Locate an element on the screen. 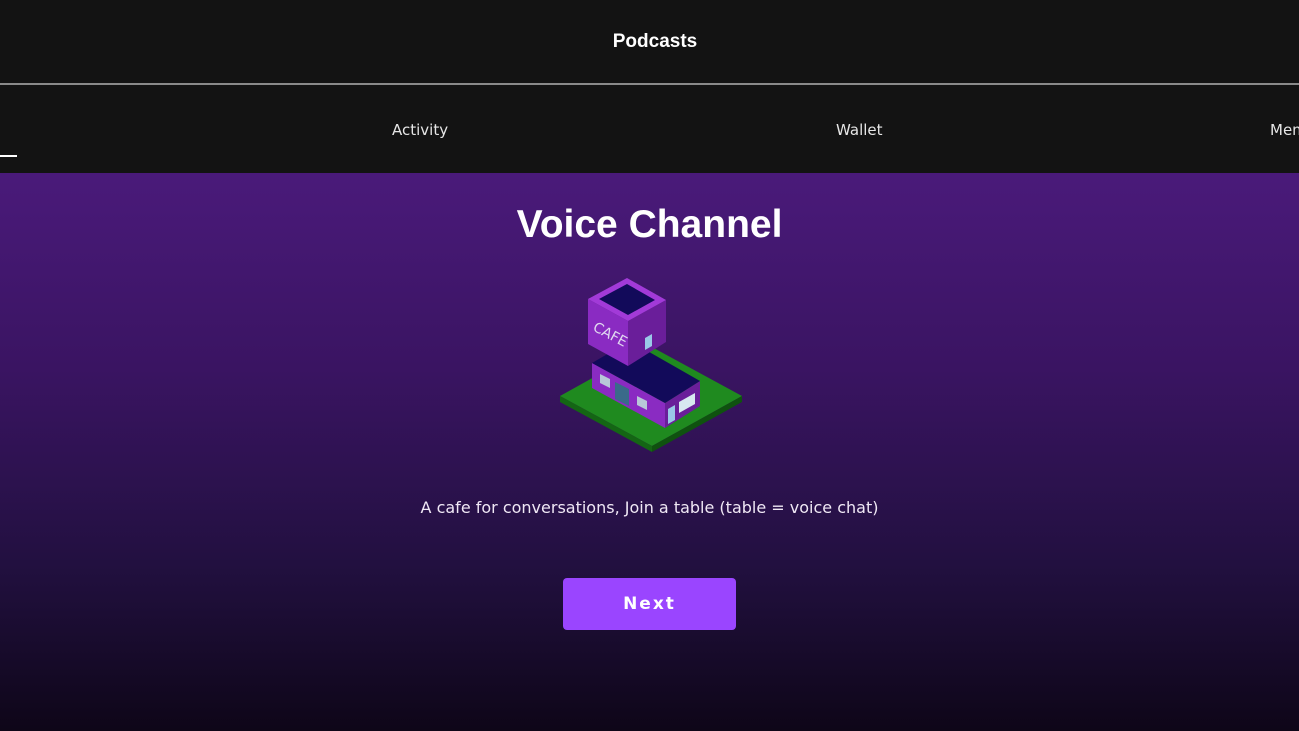 The height and width of the screenshot is (731, 1299). active-tab-indicator is located at coordinates (8, 156).